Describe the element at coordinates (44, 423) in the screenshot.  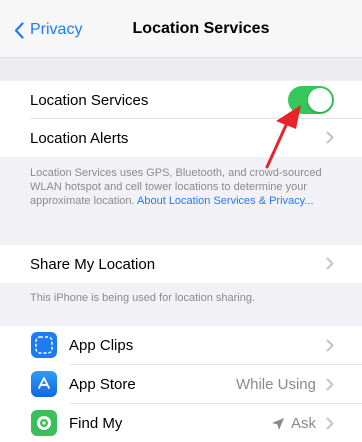
I see `find-my-icon` at that location.